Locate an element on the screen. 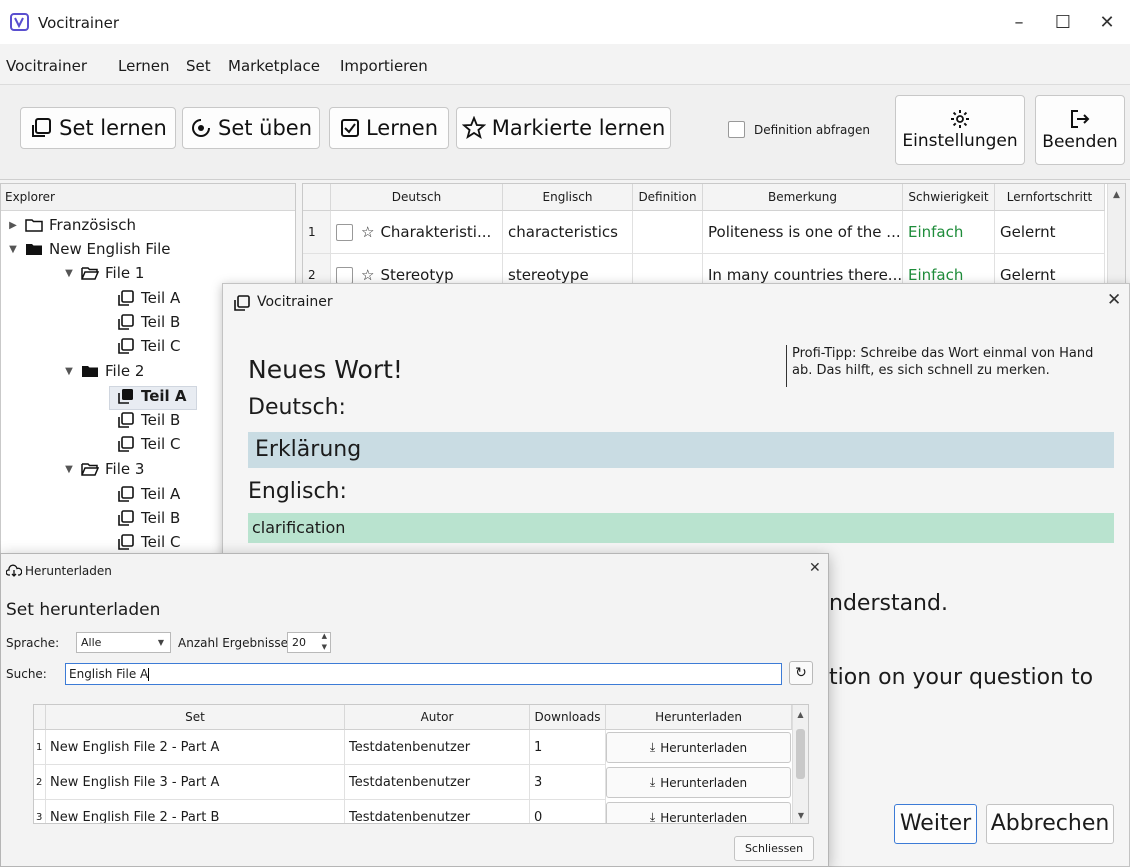  definition-abfragen-checkbox: Definition abfragen is located at coordinates (799, 129).